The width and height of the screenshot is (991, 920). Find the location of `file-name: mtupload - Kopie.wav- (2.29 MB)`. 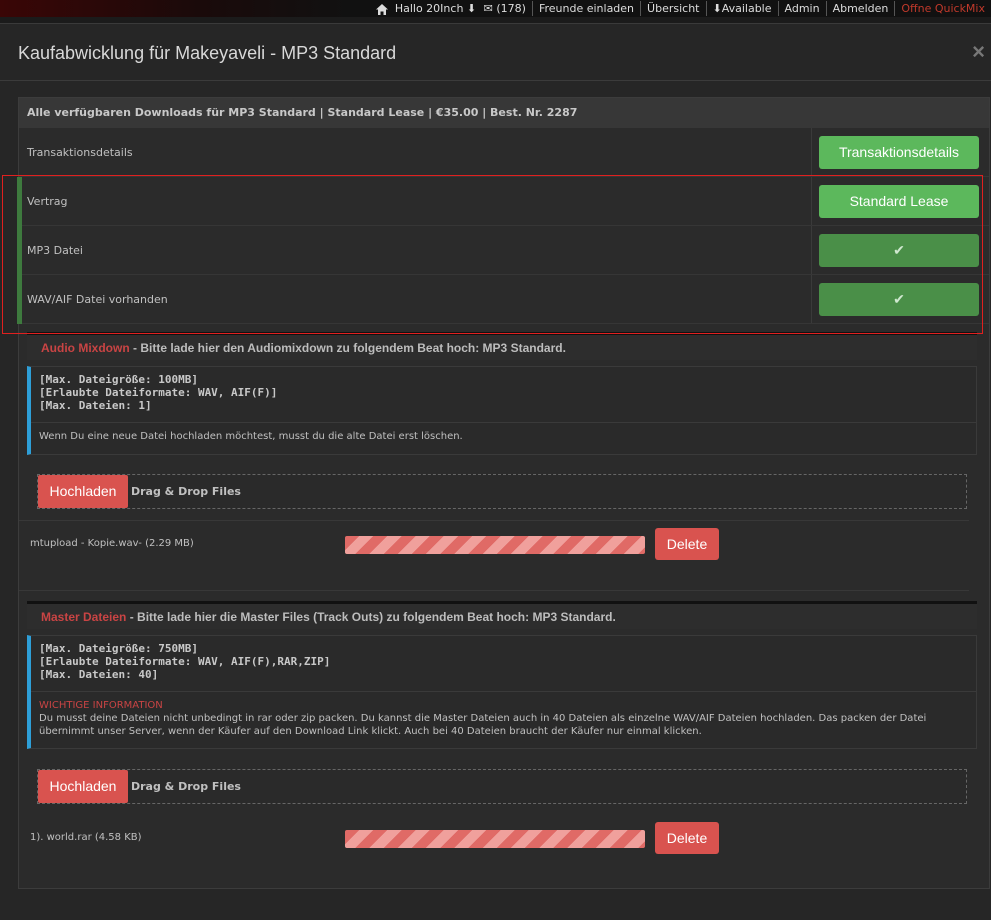

file-name: mtupload - Kopie.wav- (2.29 MB) is located at coordinates (112, 543).